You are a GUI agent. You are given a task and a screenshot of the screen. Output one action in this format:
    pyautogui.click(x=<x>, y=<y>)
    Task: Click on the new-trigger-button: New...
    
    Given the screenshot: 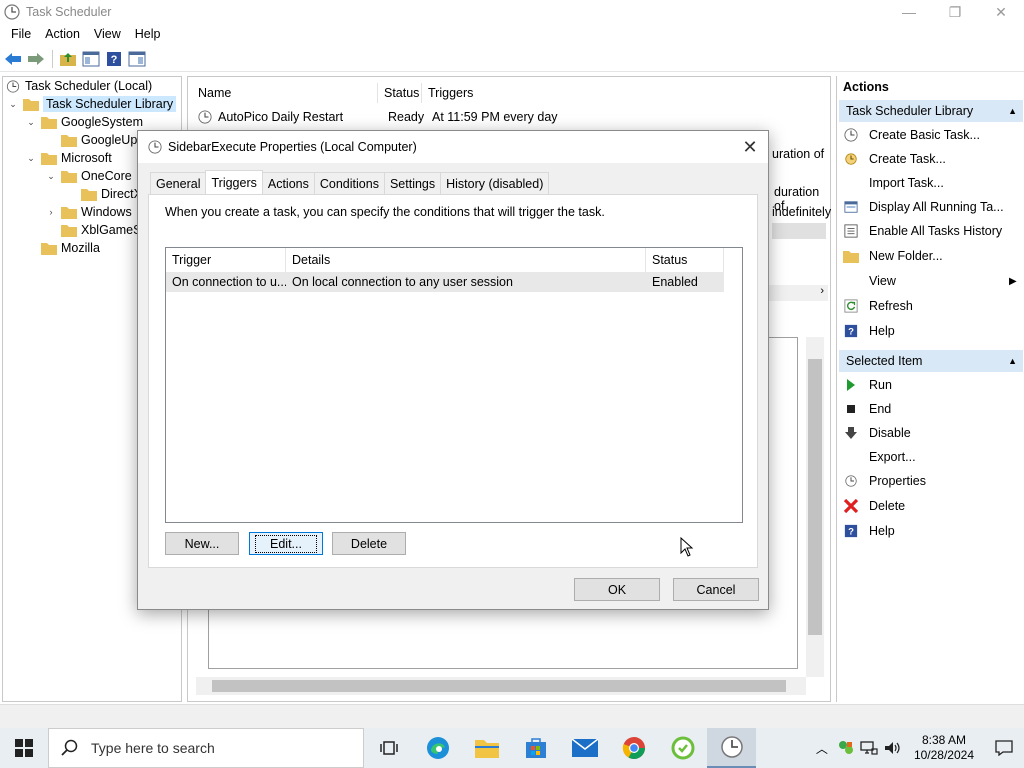 What is the action you would take?
    pyautogui.click(x=202, y=543)
    